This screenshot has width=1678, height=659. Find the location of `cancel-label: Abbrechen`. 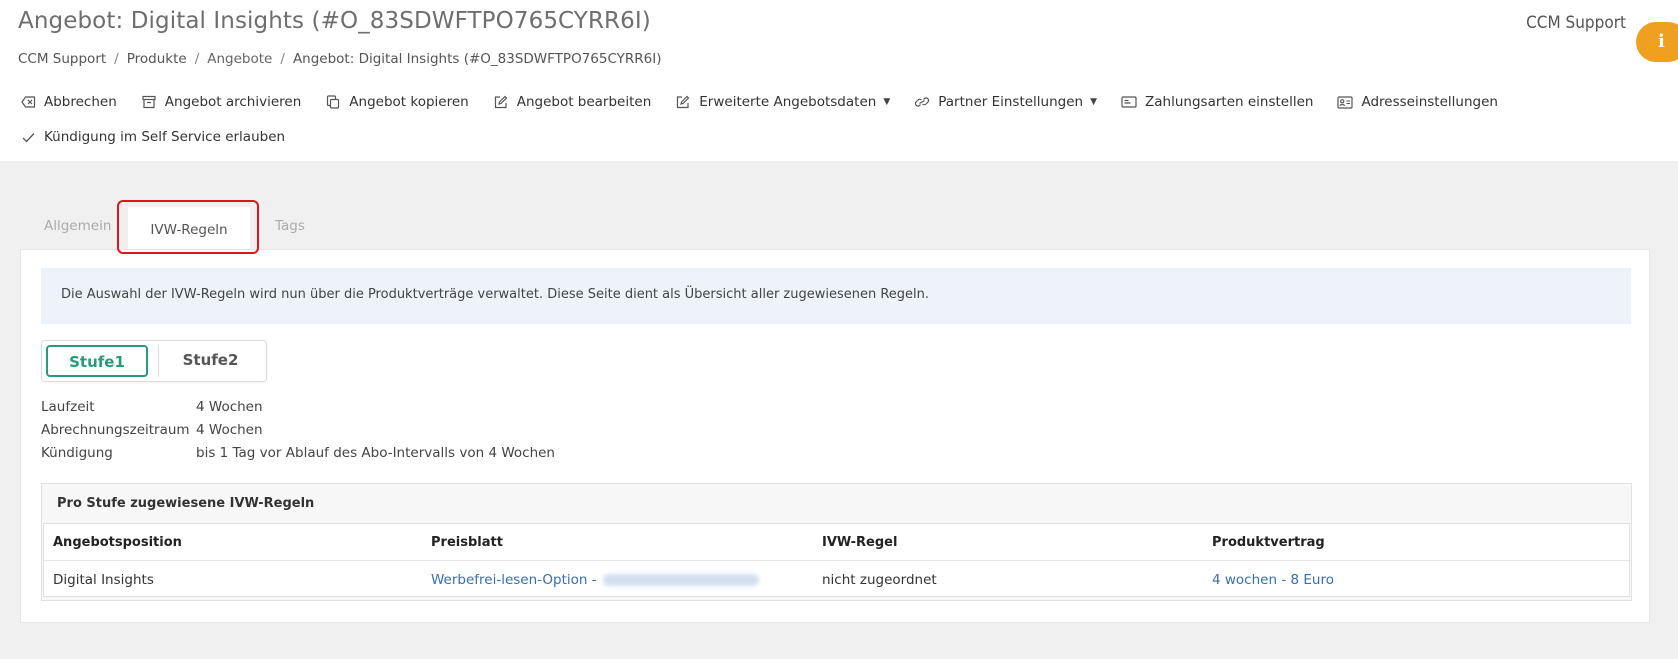

cancel-label: Abbrechen is located at coordinates (80, 102).